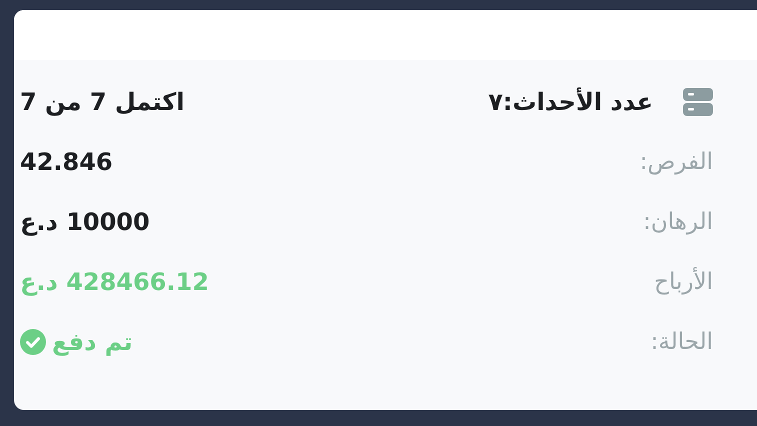 Image resolution: width=757 pixels, height=426 pixels. What do you see at coordinates (33, 342) in the screenshot?
I see `check-circle-icon` at bounding box center [33, 342].